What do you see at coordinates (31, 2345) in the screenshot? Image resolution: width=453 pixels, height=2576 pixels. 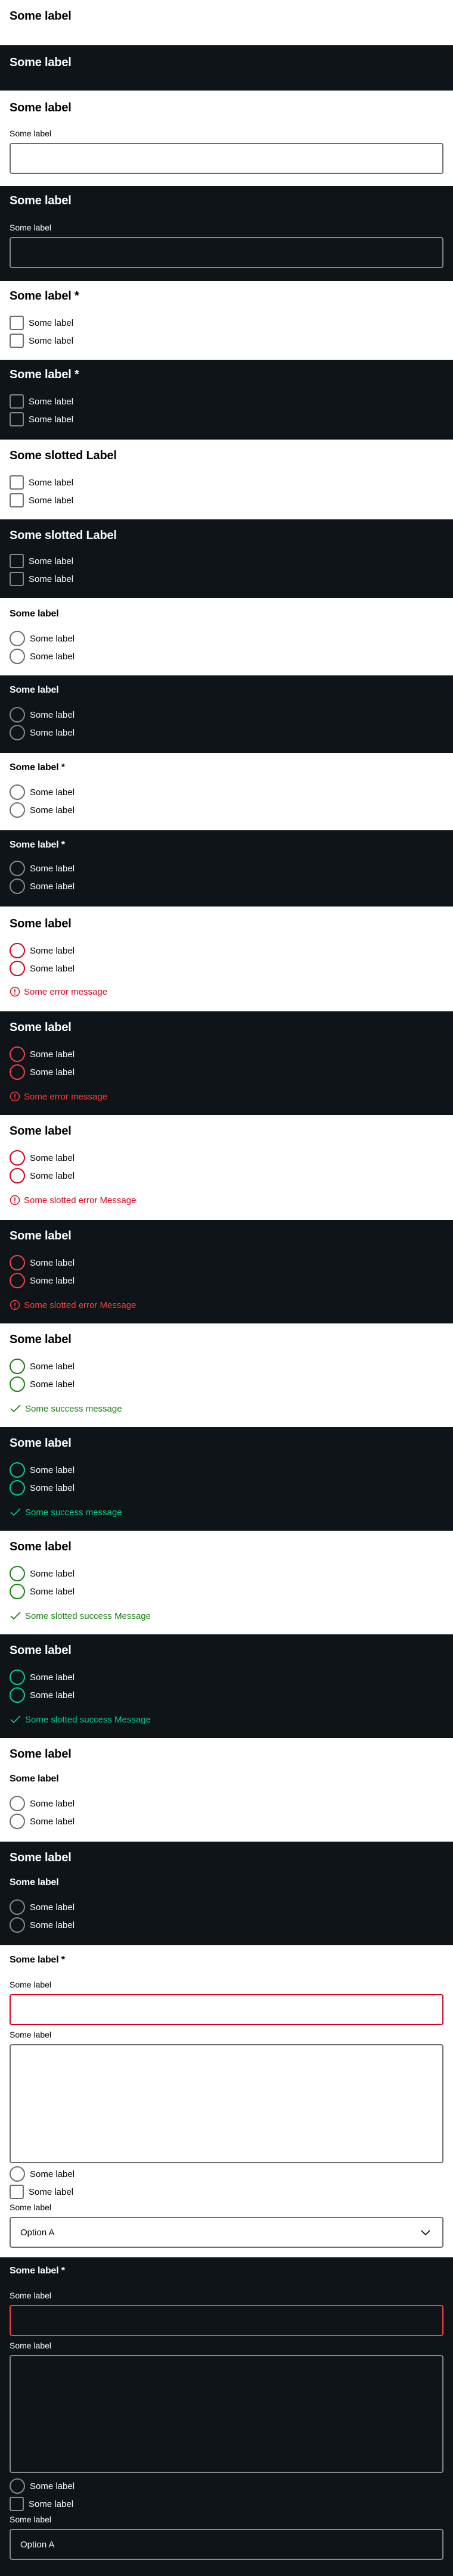 I see `textarea-label: Some label` at bounding box center [31, 2345].